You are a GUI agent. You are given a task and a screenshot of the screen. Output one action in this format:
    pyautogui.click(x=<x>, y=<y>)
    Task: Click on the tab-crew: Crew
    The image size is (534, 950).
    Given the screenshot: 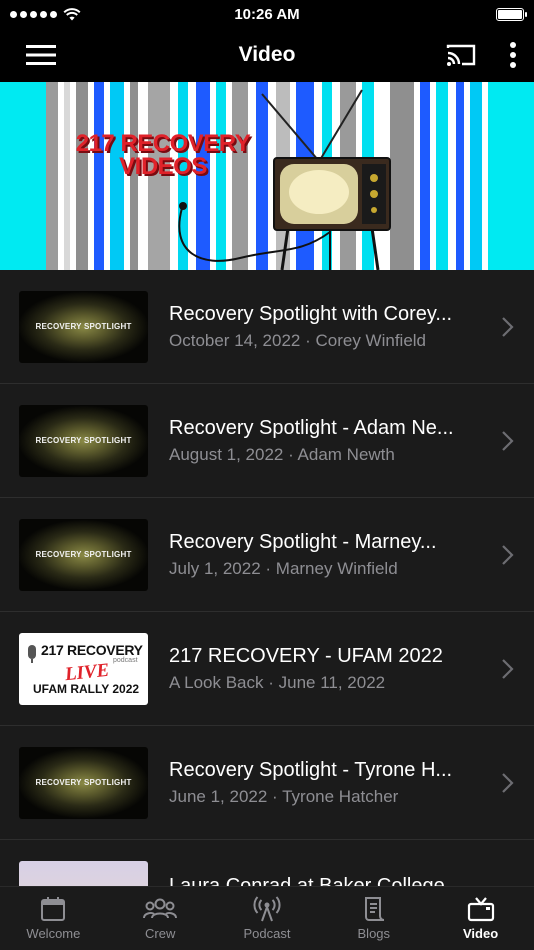 What is the action you would take?
    pyautogui.click(x=160, y=918)
    